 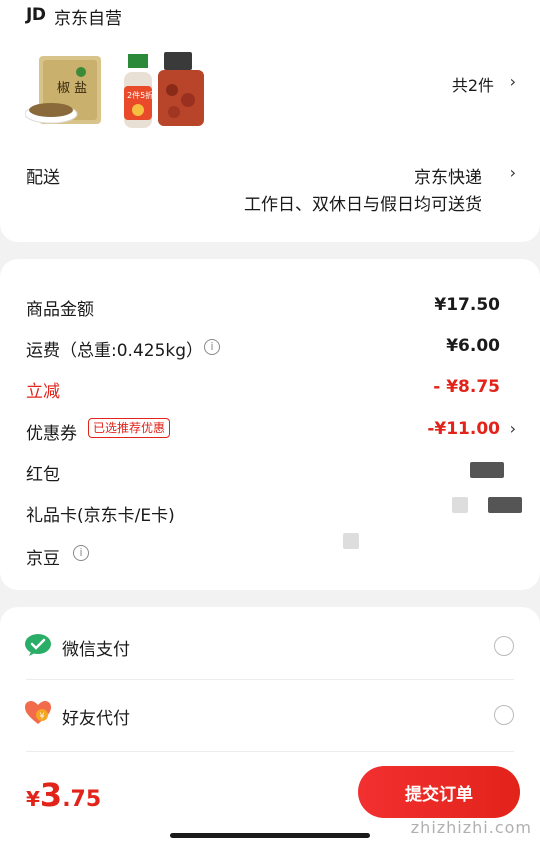 What do you see at coordinates (473, 84) in the screenshot?
I see `item-count: 共2件` at bounding box center [473, 84].